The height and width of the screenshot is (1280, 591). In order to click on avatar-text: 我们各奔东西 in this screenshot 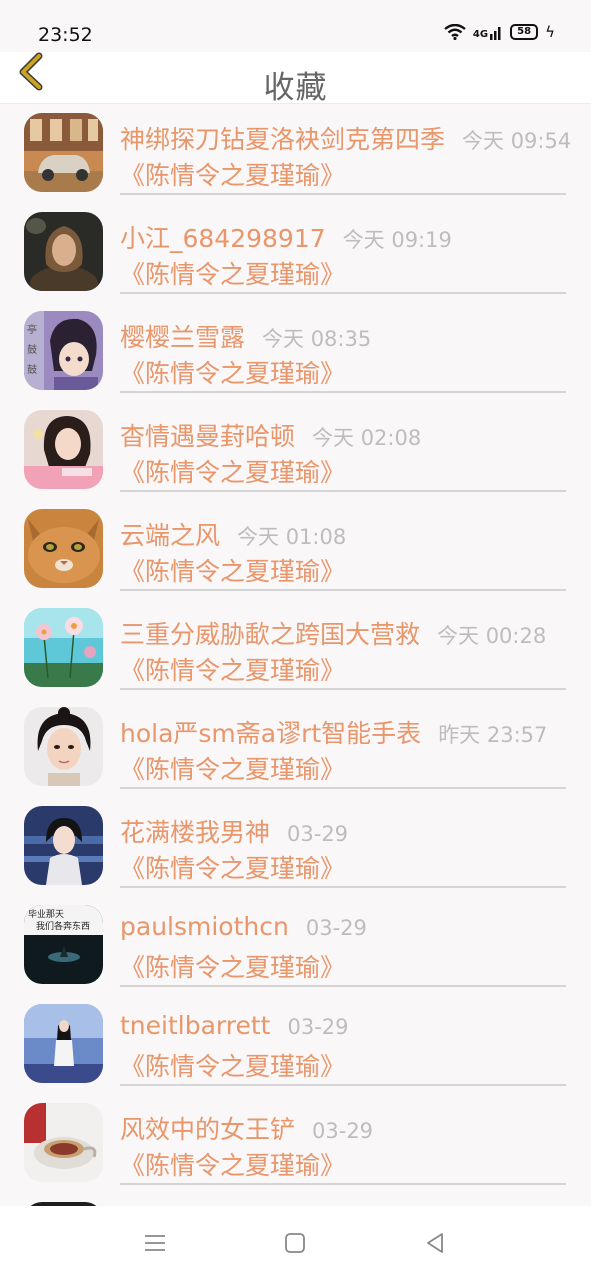, I will do `click(63, 926)`.